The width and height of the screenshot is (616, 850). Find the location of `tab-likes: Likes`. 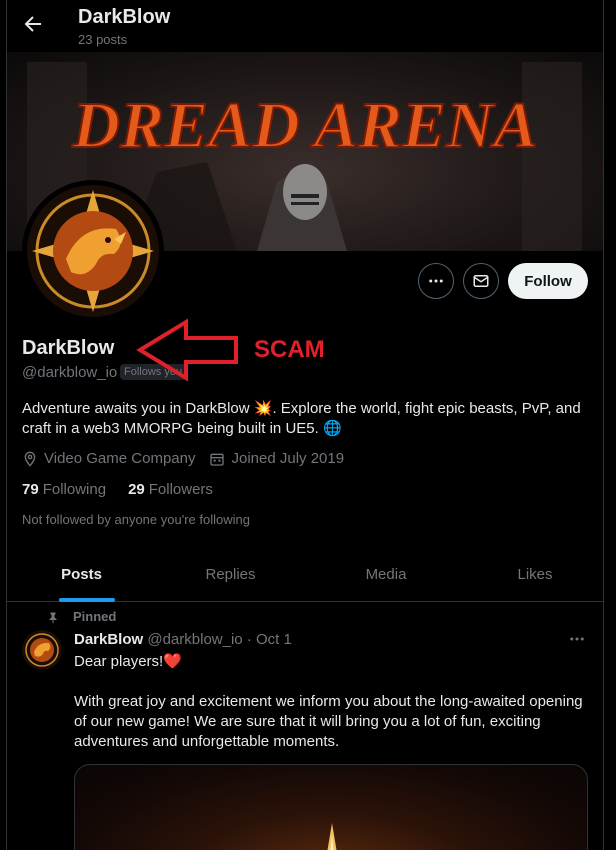

tab-likes: Likes is located at coordinates (535, 574).